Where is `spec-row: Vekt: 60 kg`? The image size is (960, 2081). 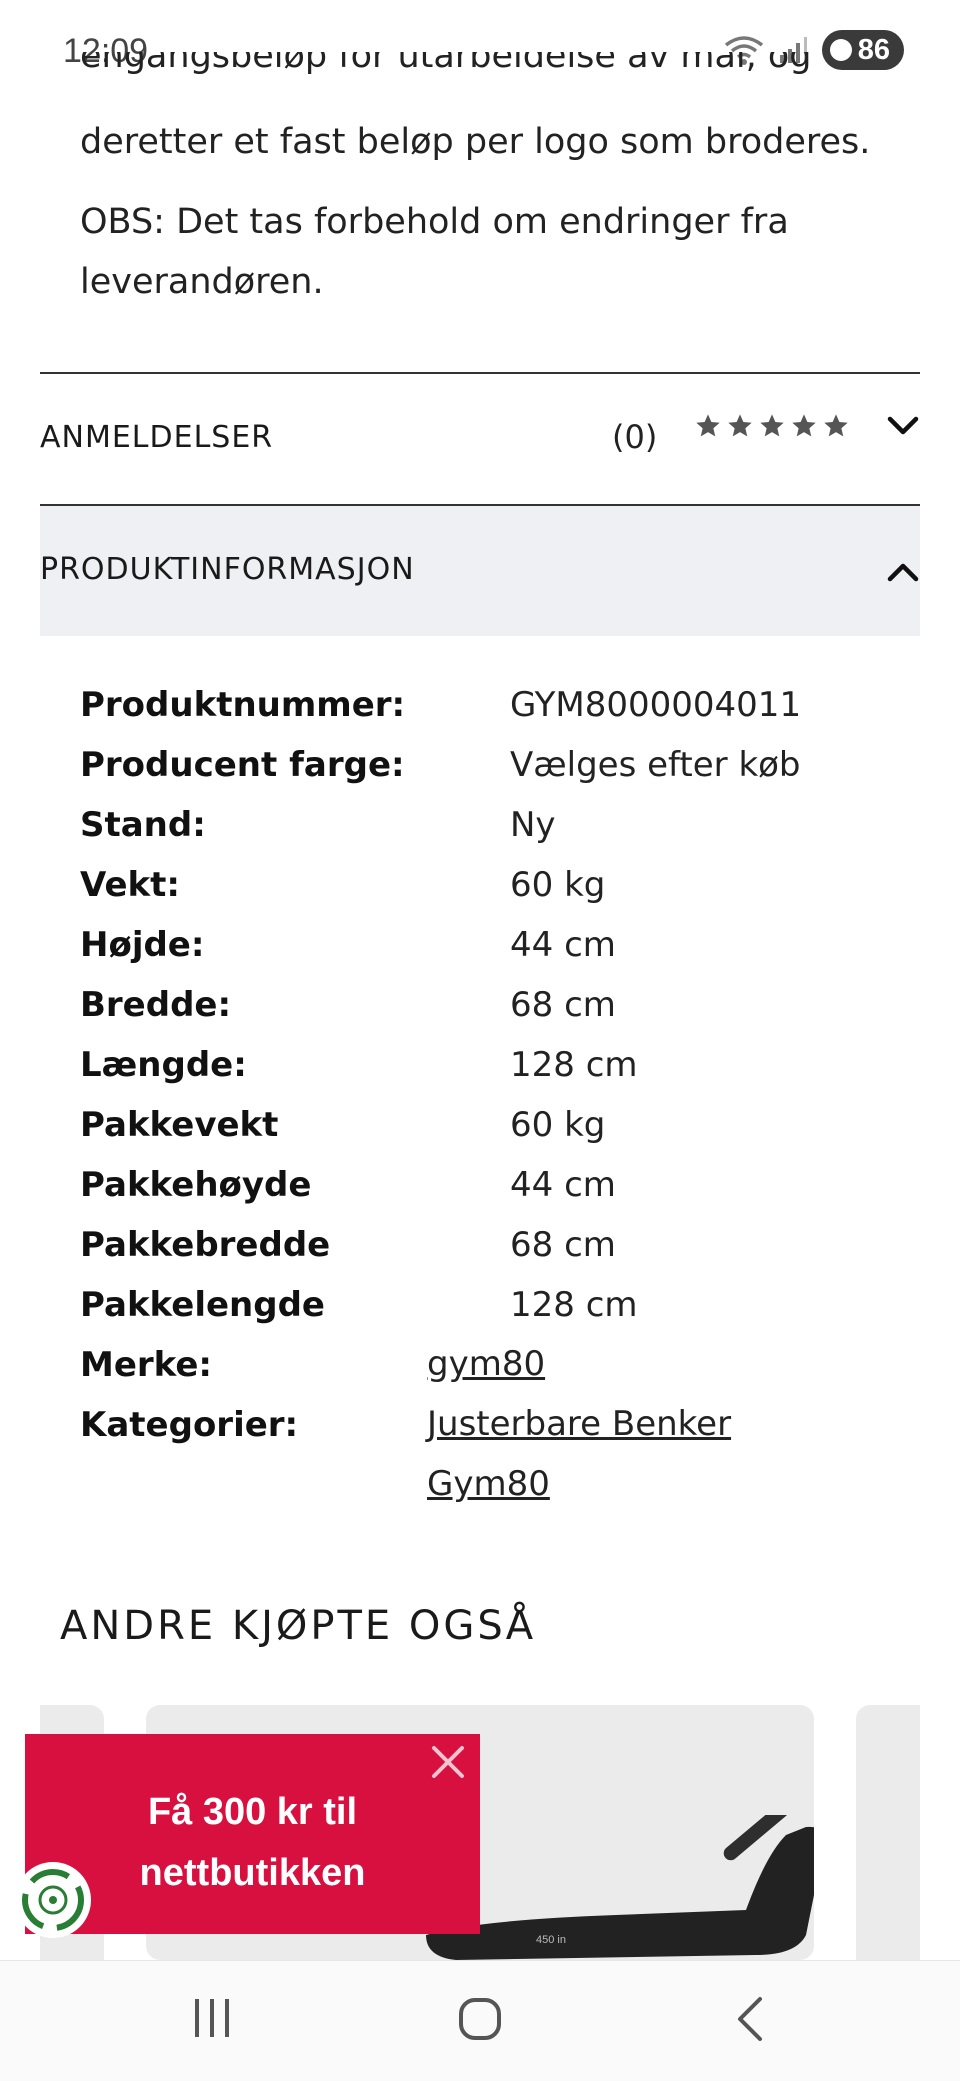 spec-row: Vekt: 60 kg is located at coordinates (342, 885).